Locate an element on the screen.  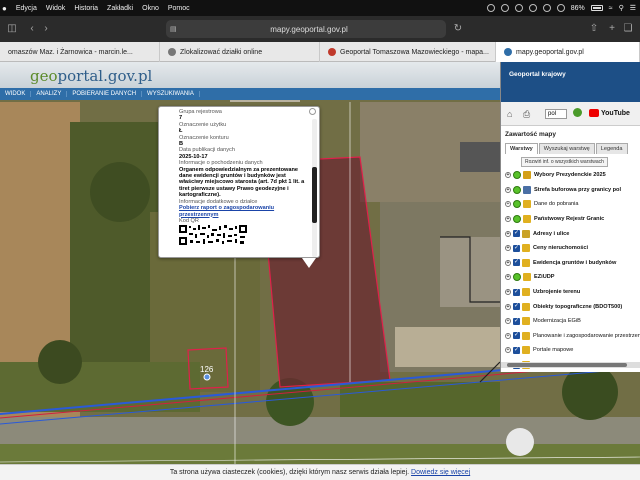
tab-favicon-icon is located at coordinates (508, 52).